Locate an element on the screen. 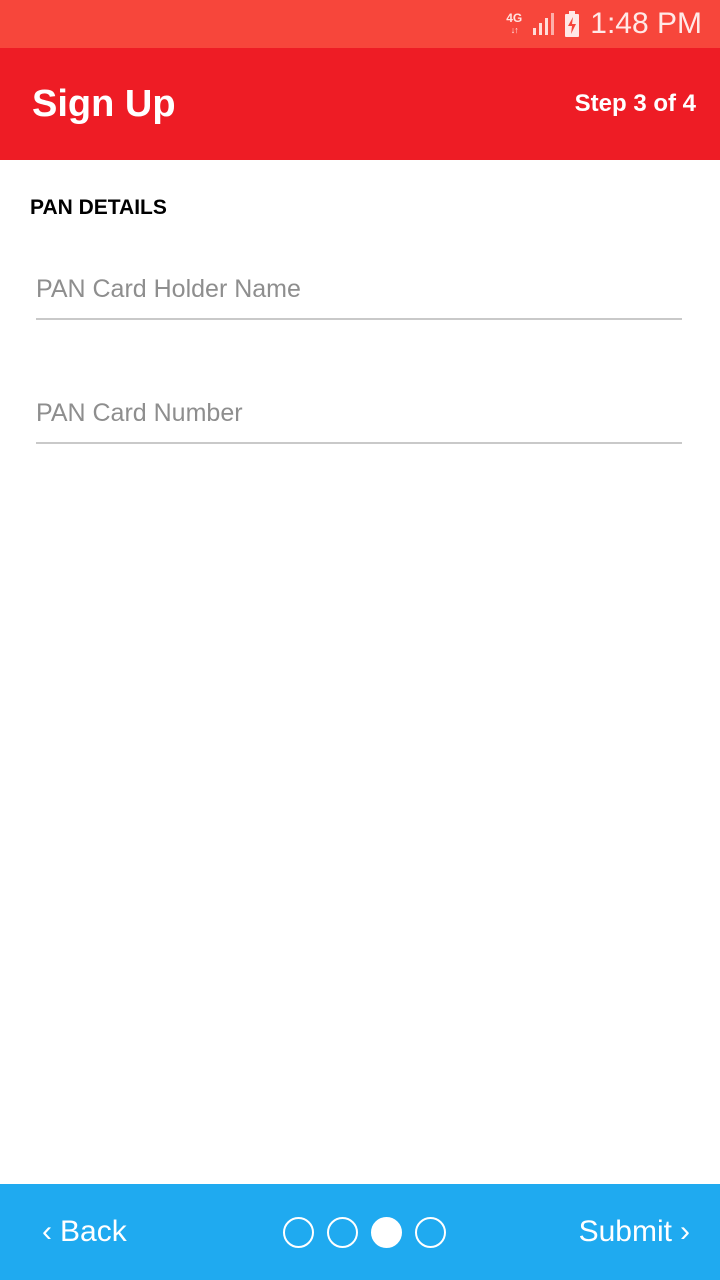 Image resolution: width=720 pixels, height=1280 pixels. status-time: 1:48 PM is located at coordinates (646, 23).